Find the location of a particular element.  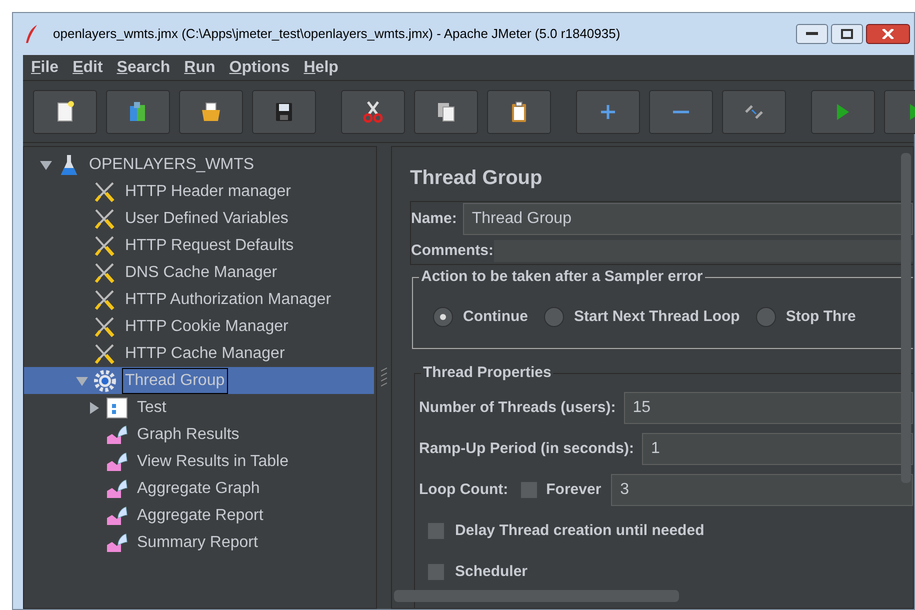

tree-item: Graph Results is located at coordinates (199, 434).